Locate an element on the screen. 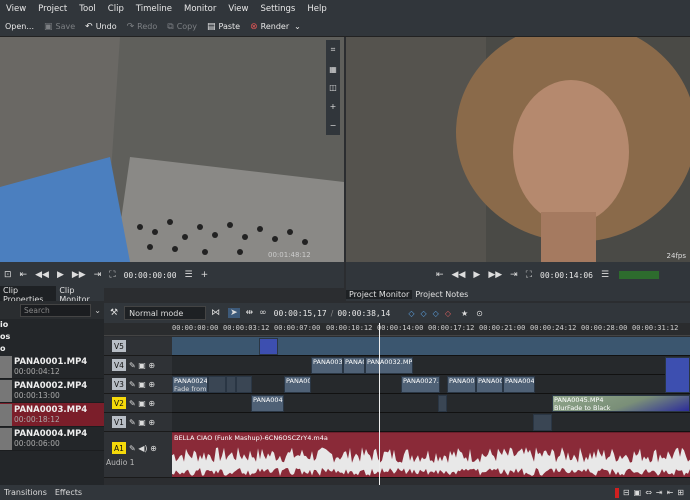  project-timecode: 00:00:14:06 is located at coordinates (566, 275).